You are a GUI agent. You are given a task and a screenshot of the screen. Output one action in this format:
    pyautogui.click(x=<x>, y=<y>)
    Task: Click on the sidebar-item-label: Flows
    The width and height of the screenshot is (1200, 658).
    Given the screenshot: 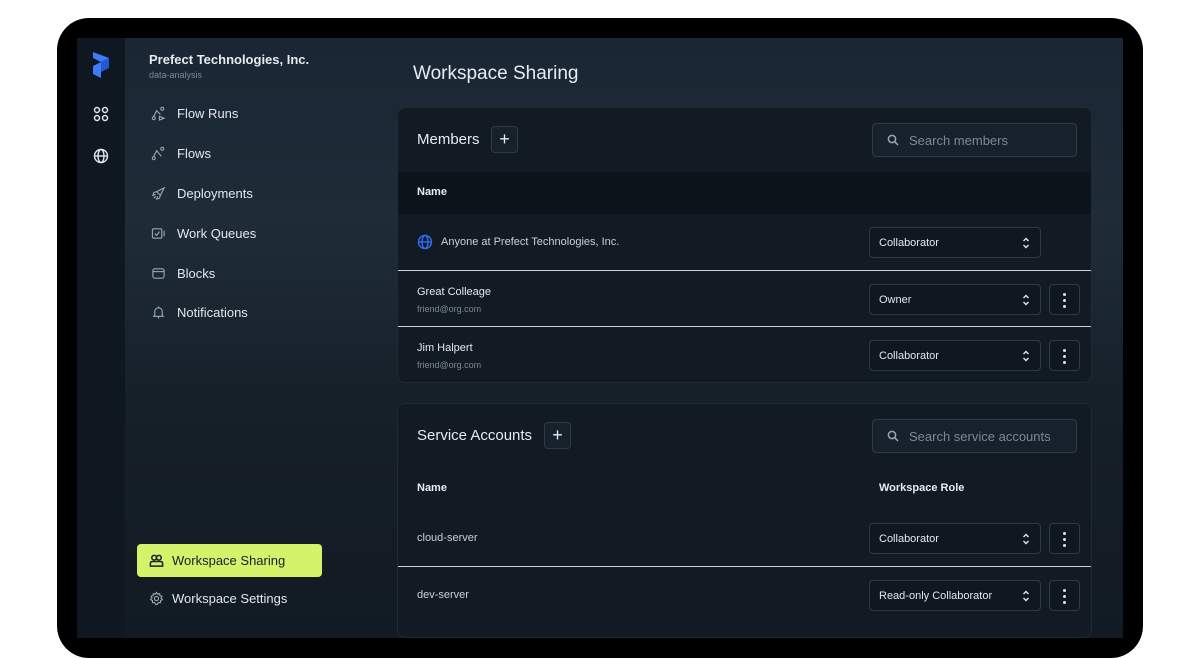 What is the action you would take?
    pyautogui.click(x=194, y=153)
    